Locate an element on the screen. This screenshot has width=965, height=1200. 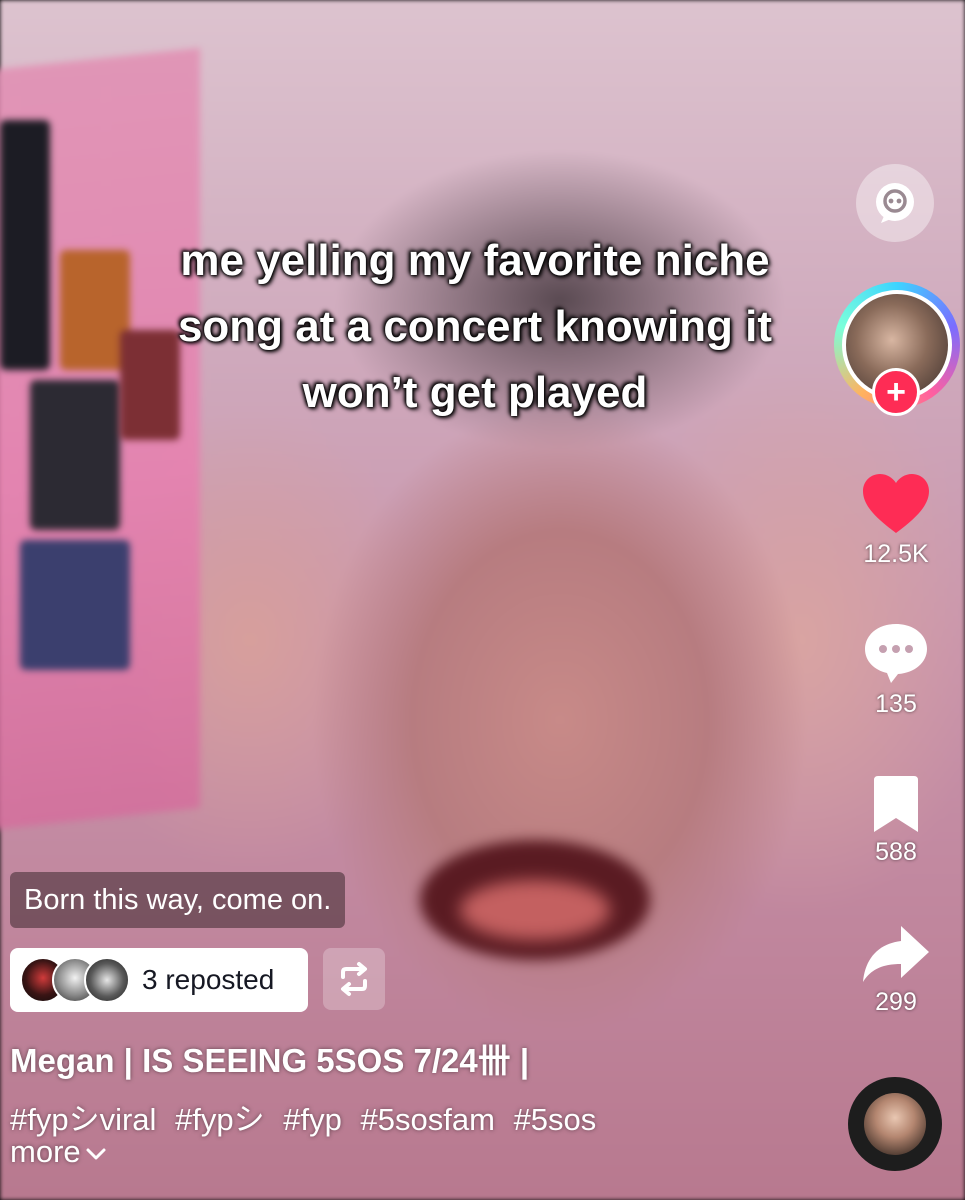
share-action: 299 is located at coordinates (896, 970).